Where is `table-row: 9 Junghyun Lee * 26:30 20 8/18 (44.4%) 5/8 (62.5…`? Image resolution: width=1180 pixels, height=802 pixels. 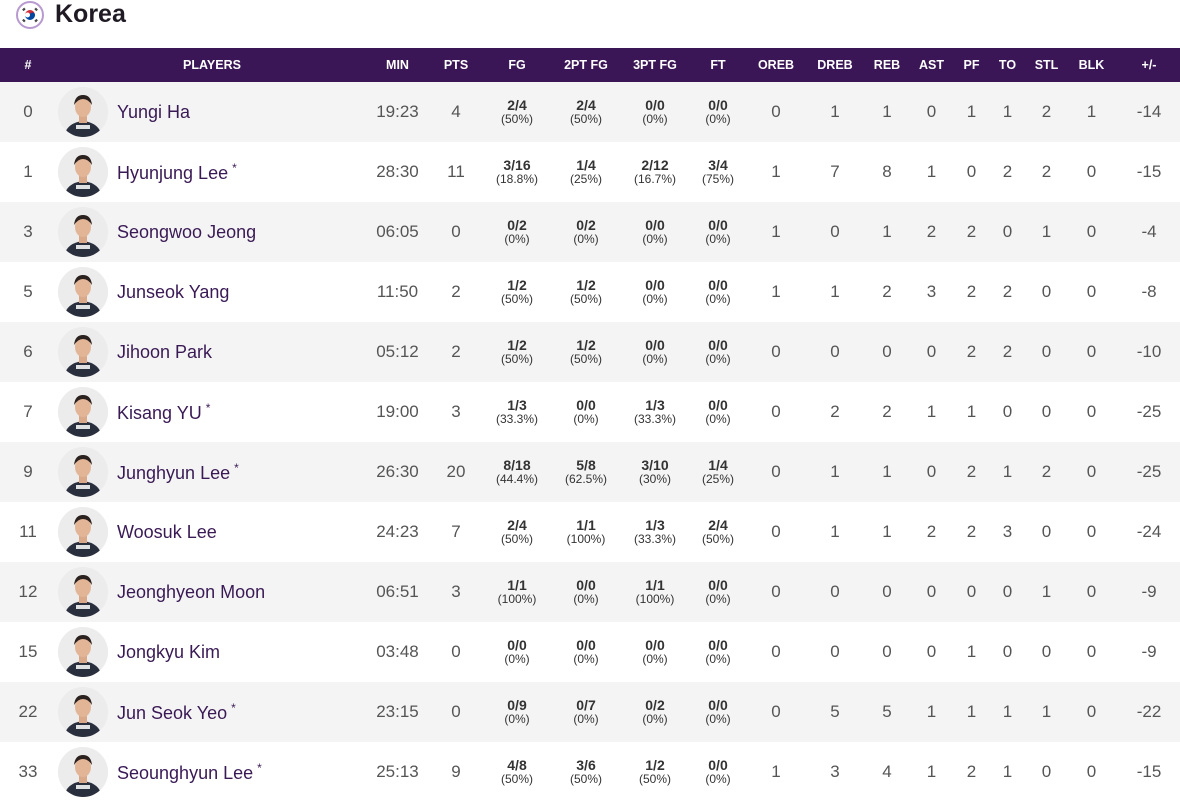 table-row: 9 Junghyun Lee * 26:30 20 8/18 (44.4%) 5/8 (62.5… is located at coordinates (590, 472).